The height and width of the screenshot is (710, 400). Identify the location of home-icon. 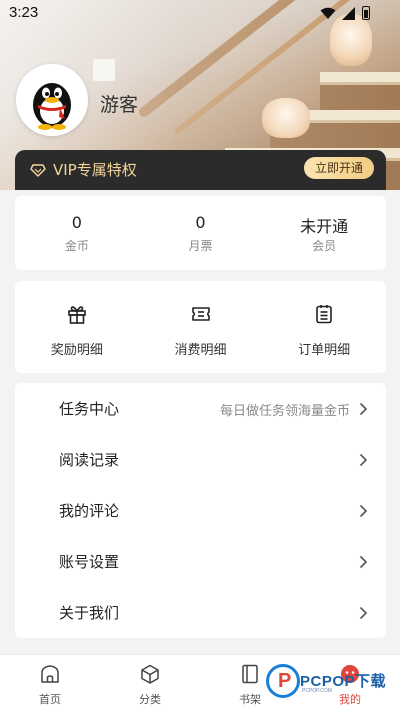
(50, 674).